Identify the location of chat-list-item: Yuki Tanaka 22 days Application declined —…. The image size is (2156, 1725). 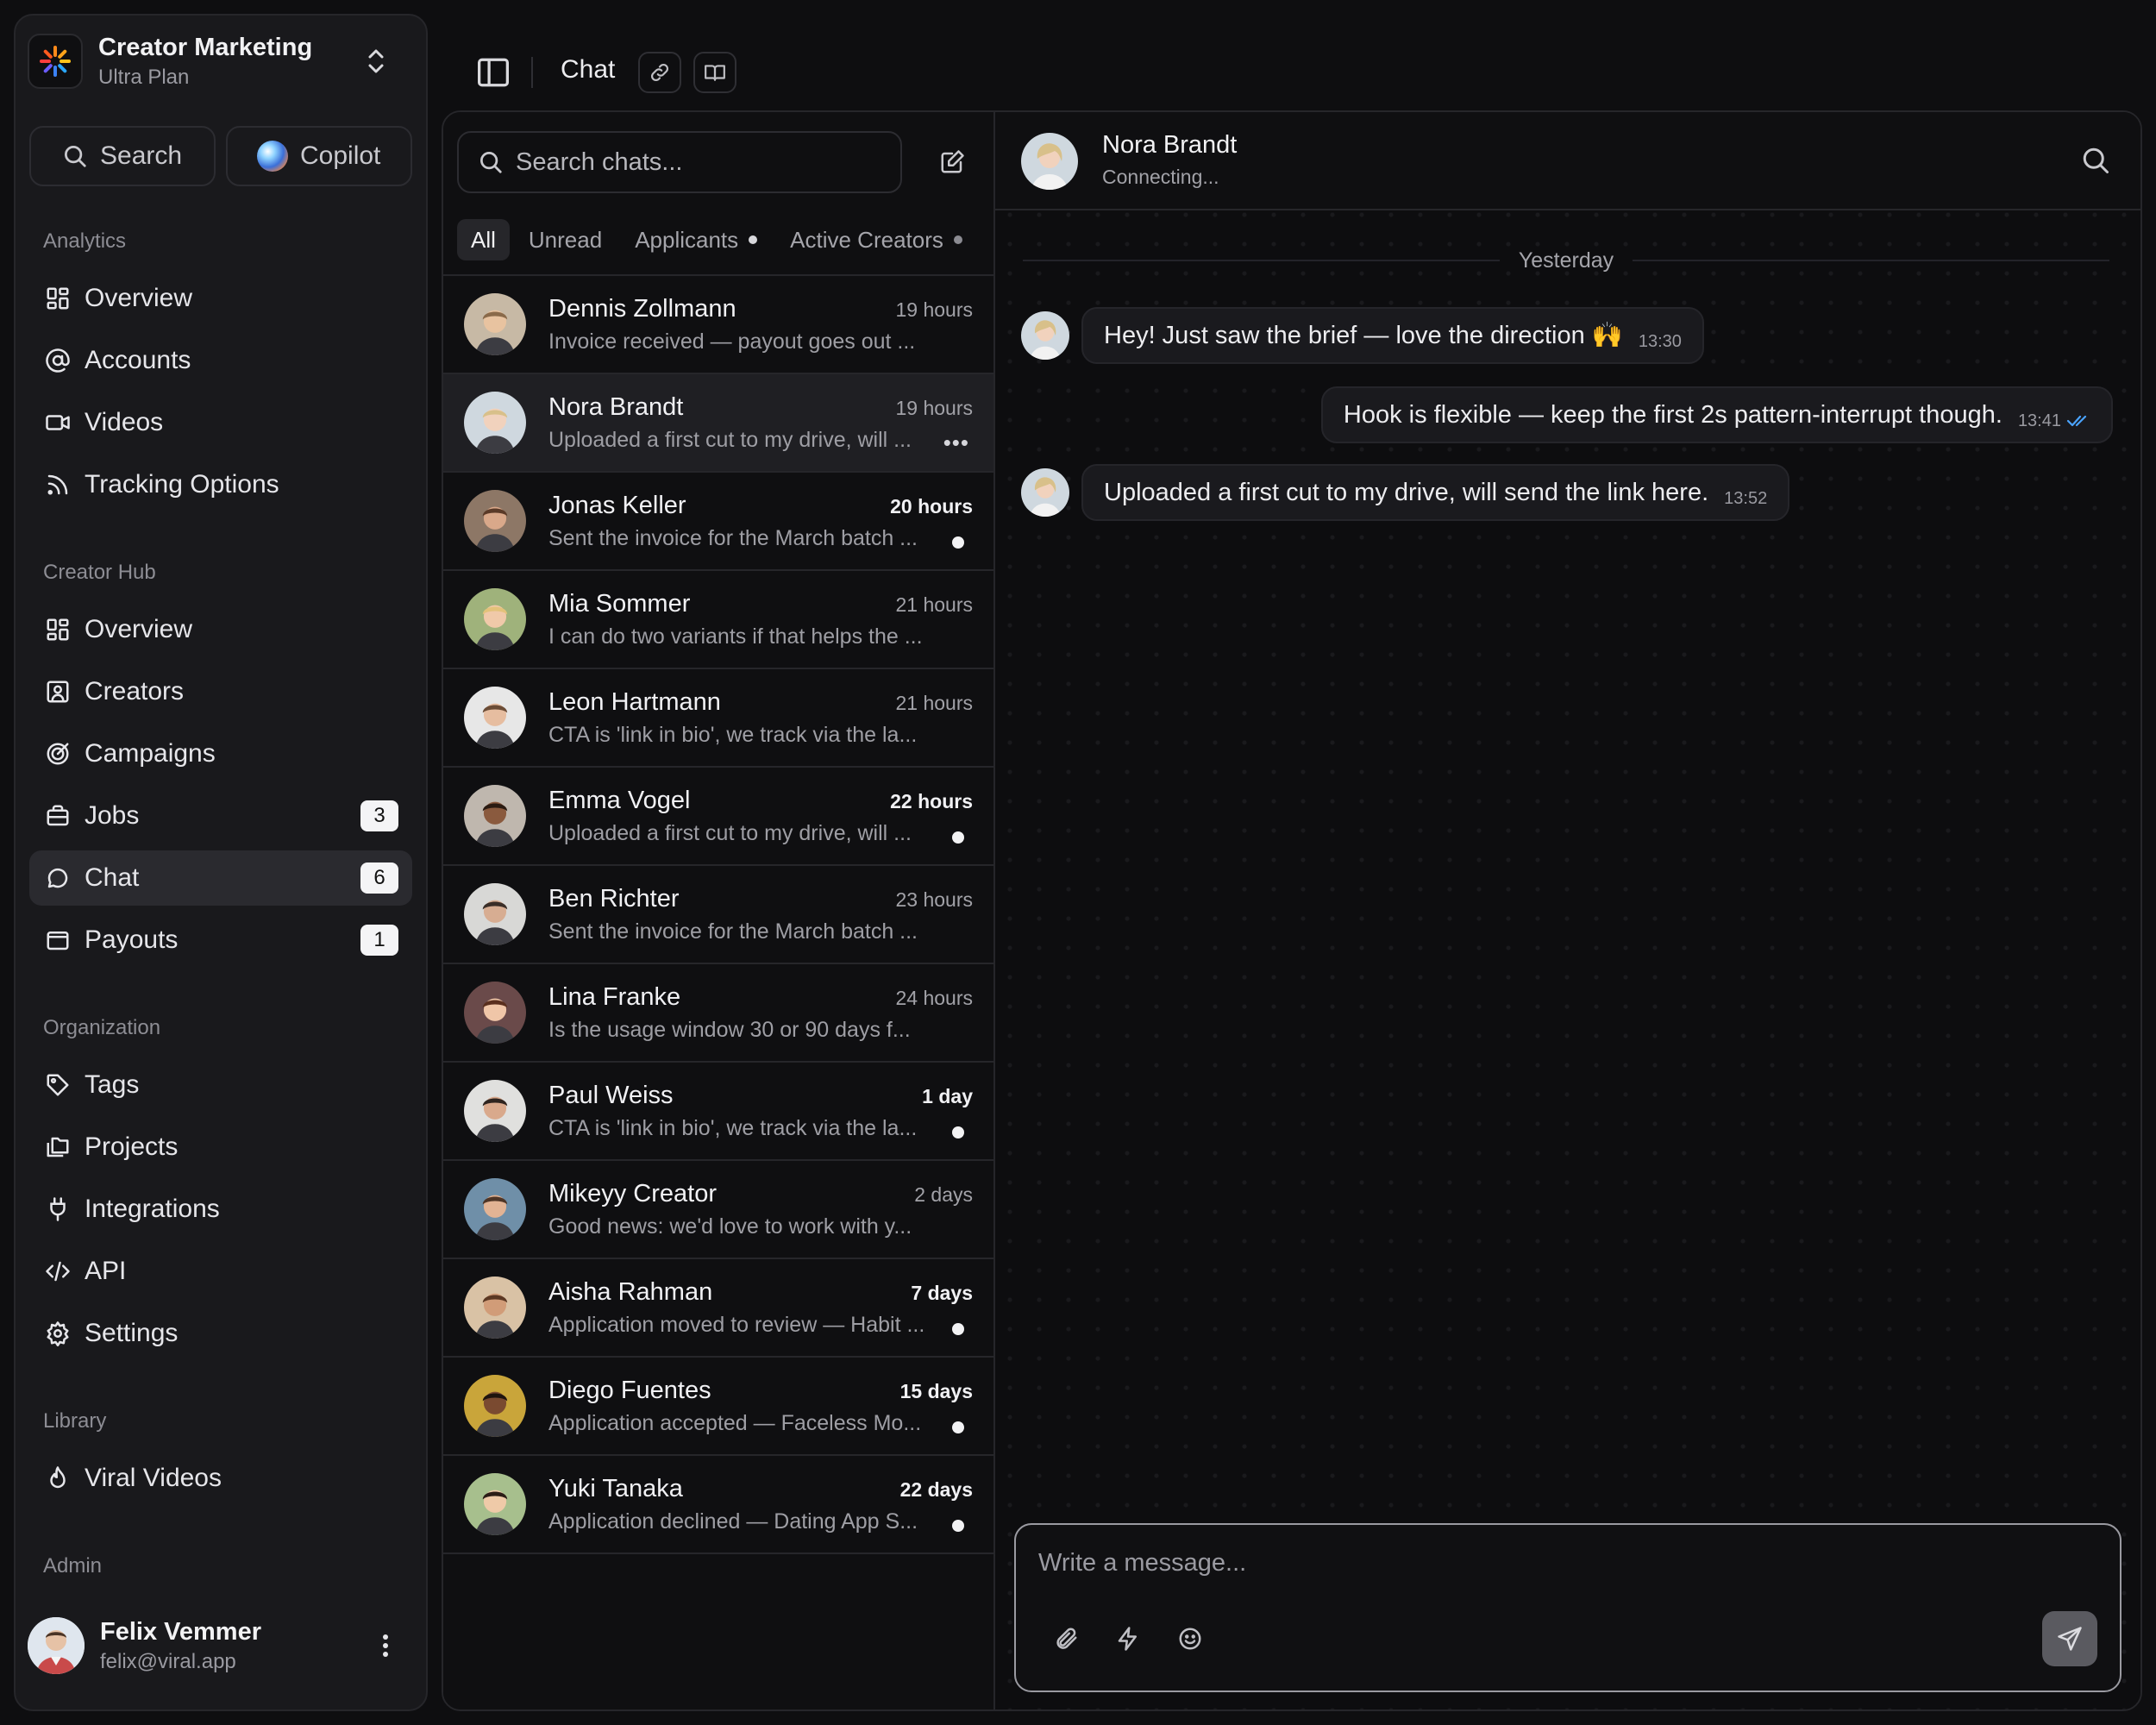
(718, 1505).